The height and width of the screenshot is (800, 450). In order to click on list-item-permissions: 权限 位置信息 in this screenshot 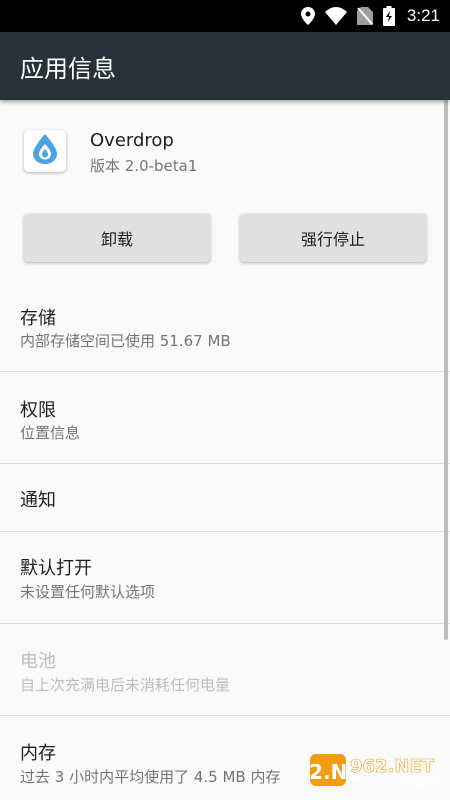, I will do `click(225, 418)`.